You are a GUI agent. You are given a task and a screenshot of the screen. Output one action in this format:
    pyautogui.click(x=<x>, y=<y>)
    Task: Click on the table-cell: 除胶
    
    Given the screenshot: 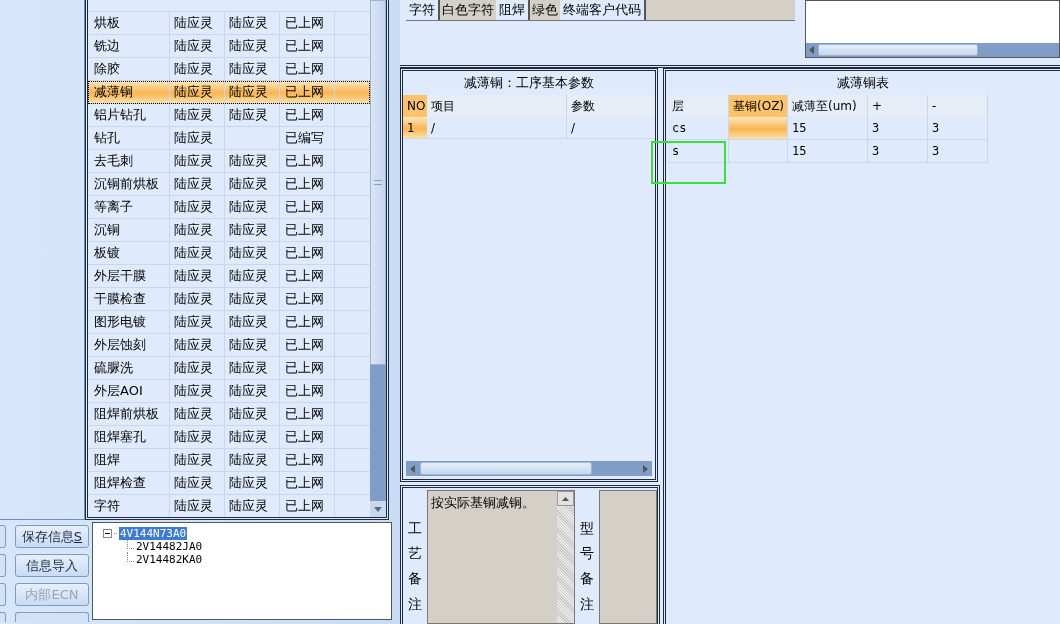 What is the action you would take?
    pyautogui.click(x=129, y=69)
    